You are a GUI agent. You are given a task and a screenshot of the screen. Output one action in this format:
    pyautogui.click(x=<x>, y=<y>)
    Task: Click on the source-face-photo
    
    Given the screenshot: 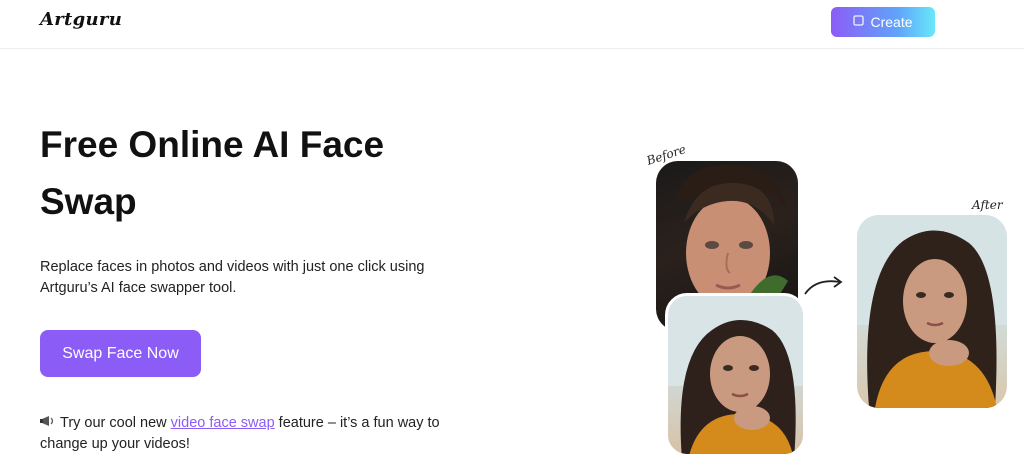 What is the action you would take?
    pyautogui.click(x=735, y=375)
    